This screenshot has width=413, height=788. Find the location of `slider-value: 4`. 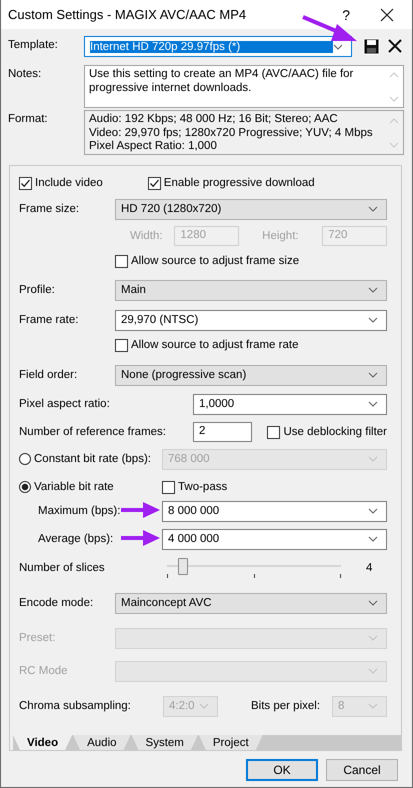

slider-value: 4 is located at coordinates (369, 568).